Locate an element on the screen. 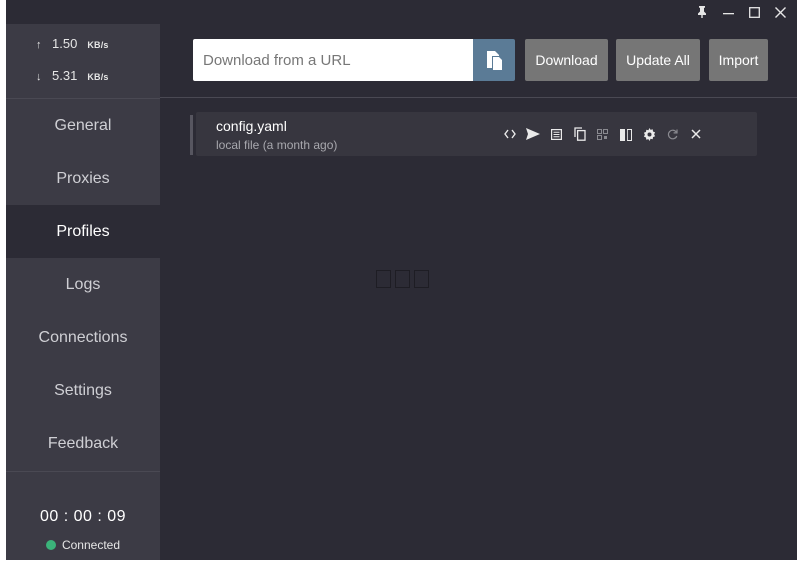 The image size is (797, 564). nav-item-feedback: Feedback is located at coordinates (83, 443).